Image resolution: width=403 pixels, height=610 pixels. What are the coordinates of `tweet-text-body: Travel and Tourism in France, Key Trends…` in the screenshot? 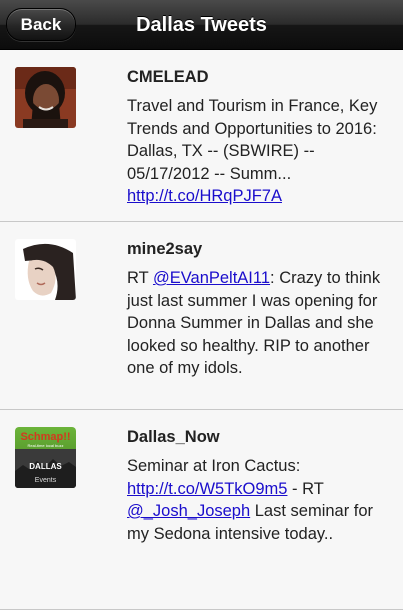 It's located at (252, 140).